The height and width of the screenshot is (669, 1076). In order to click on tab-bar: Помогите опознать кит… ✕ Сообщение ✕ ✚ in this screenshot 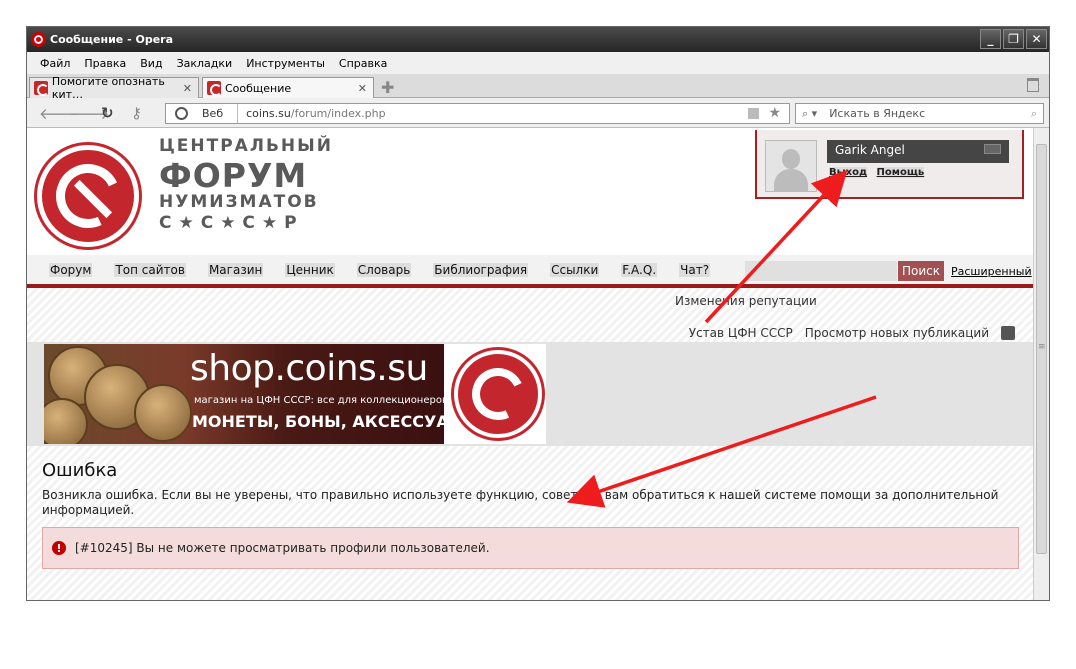, I will do `click(538, 87)`.